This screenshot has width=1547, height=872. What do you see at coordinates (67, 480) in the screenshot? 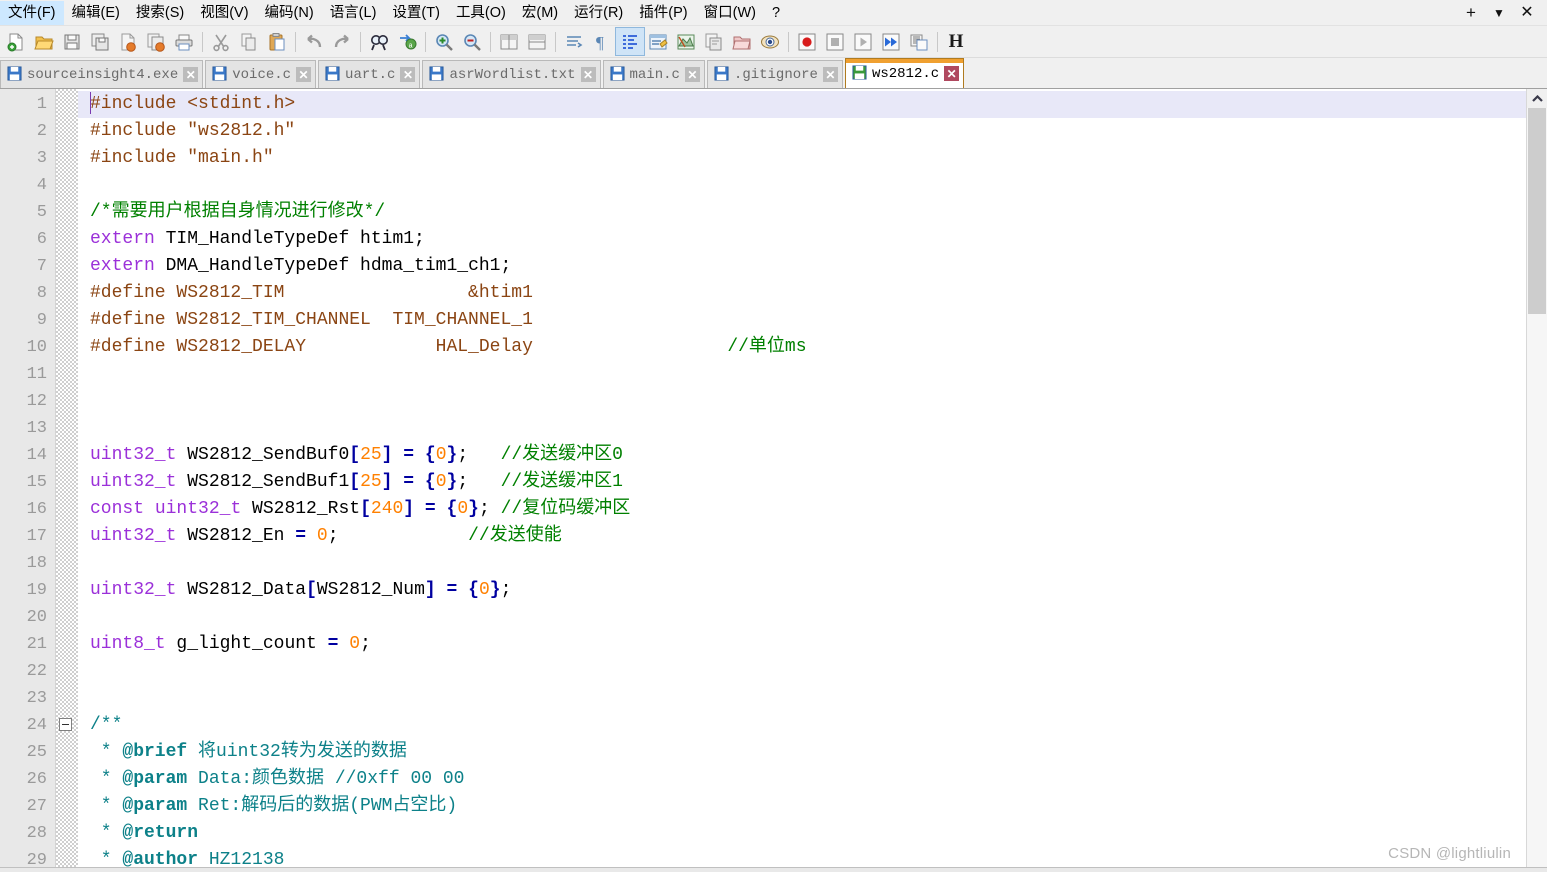
I see `fold-margin` at bounding box center [67, 480].